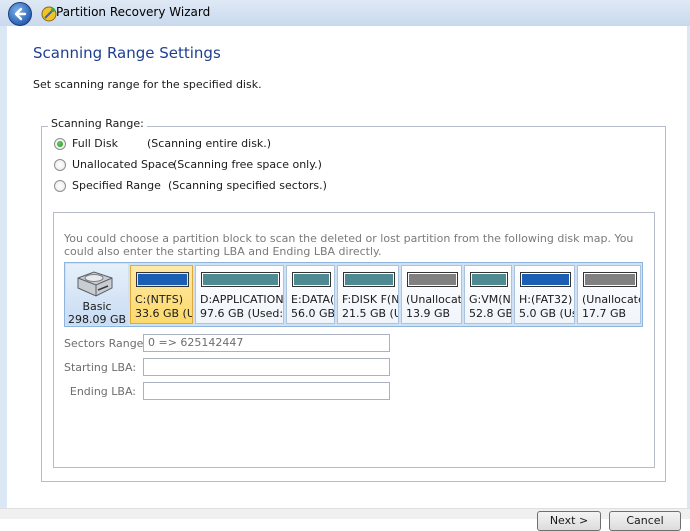  I want to click on partition-d: D:APPLICATION 97.6 GB (Used: 8, so click(239, 294).